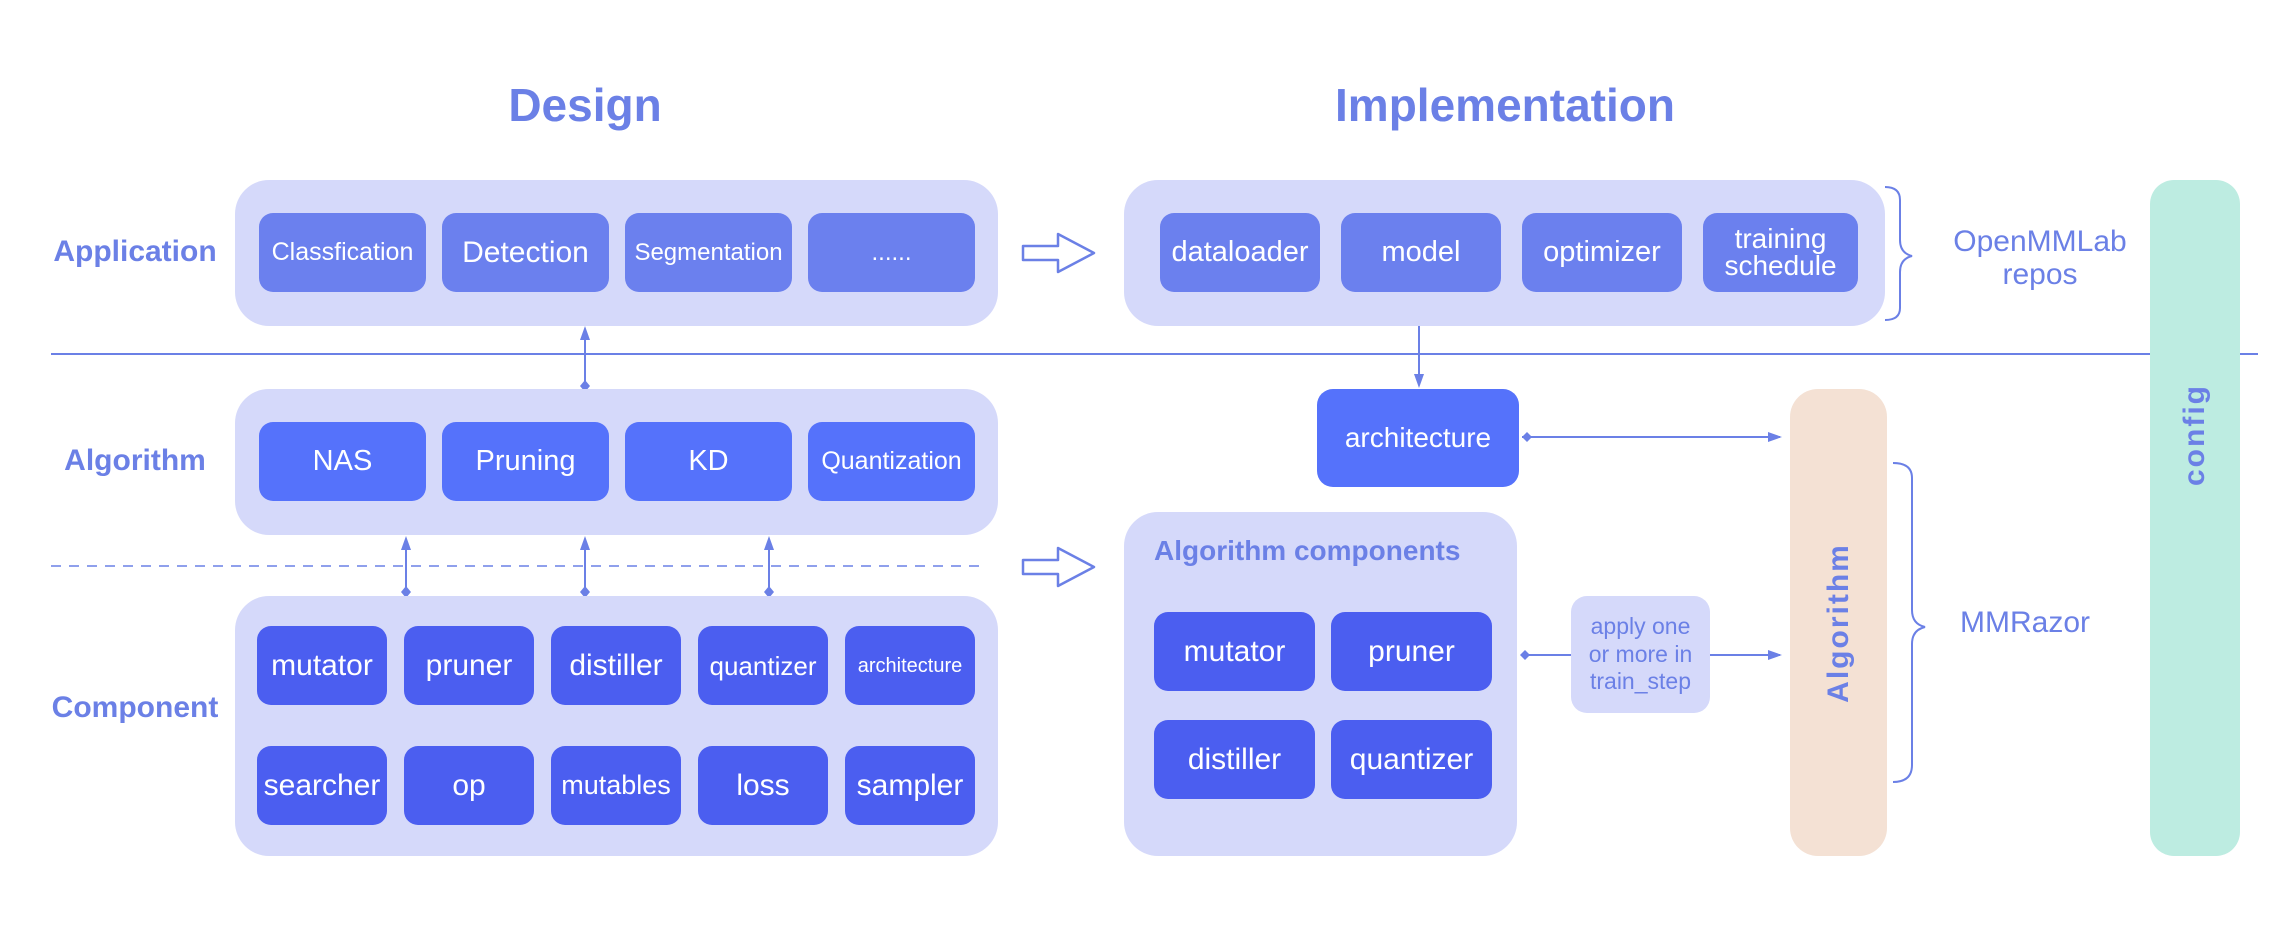 This screenshot has height=940, width=2280. Describe the element at coordinates (1307, 550) in the screenshot. I see `algorithm-components-title: Algorithm components` at that location.